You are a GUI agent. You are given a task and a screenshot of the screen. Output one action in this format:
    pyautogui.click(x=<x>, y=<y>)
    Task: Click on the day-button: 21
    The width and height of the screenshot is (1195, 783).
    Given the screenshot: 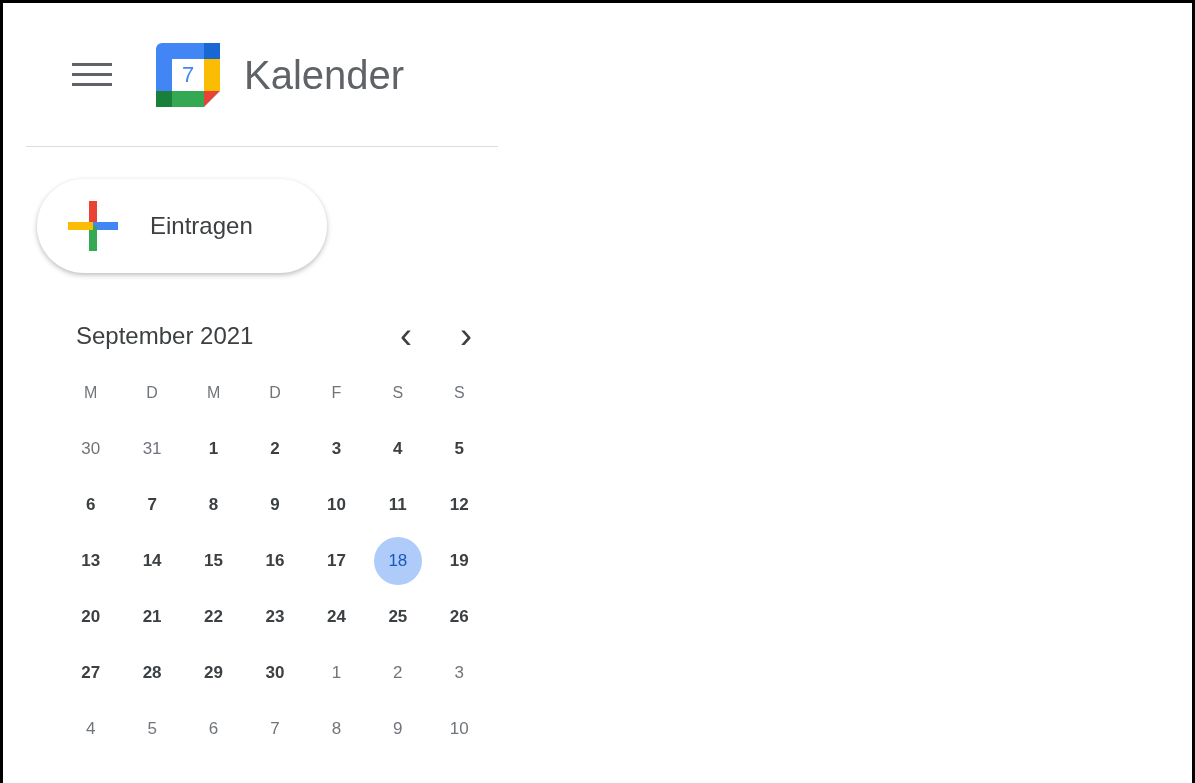 What is the action you would take?
    pyautogui.click(x=152, y=617)
    